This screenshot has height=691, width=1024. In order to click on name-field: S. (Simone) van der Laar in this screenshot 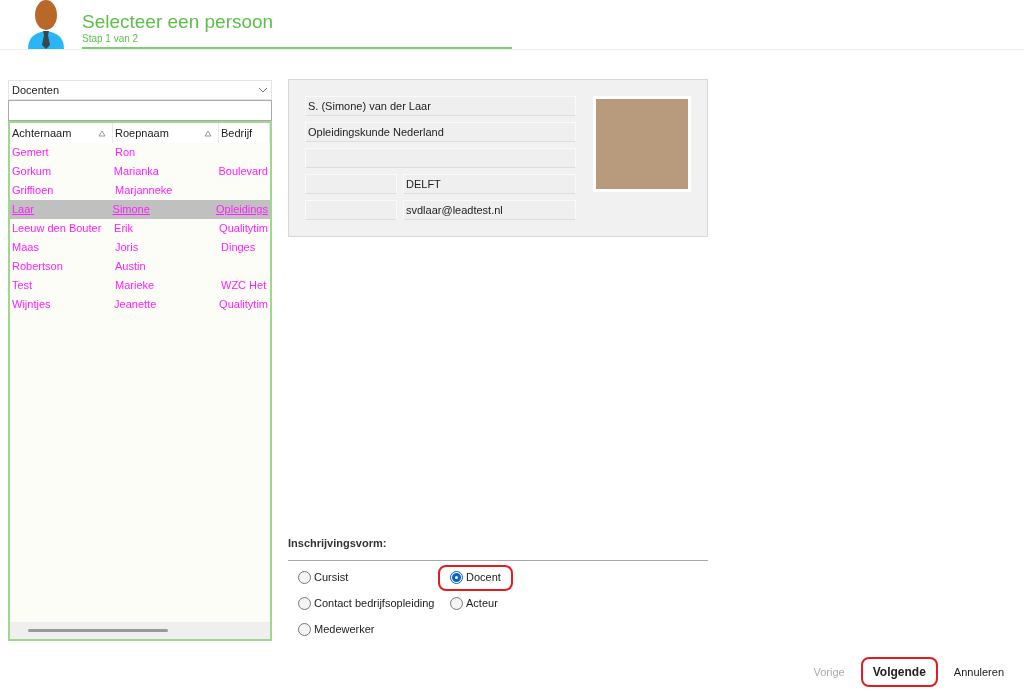, I will do `click(440, 106)`.